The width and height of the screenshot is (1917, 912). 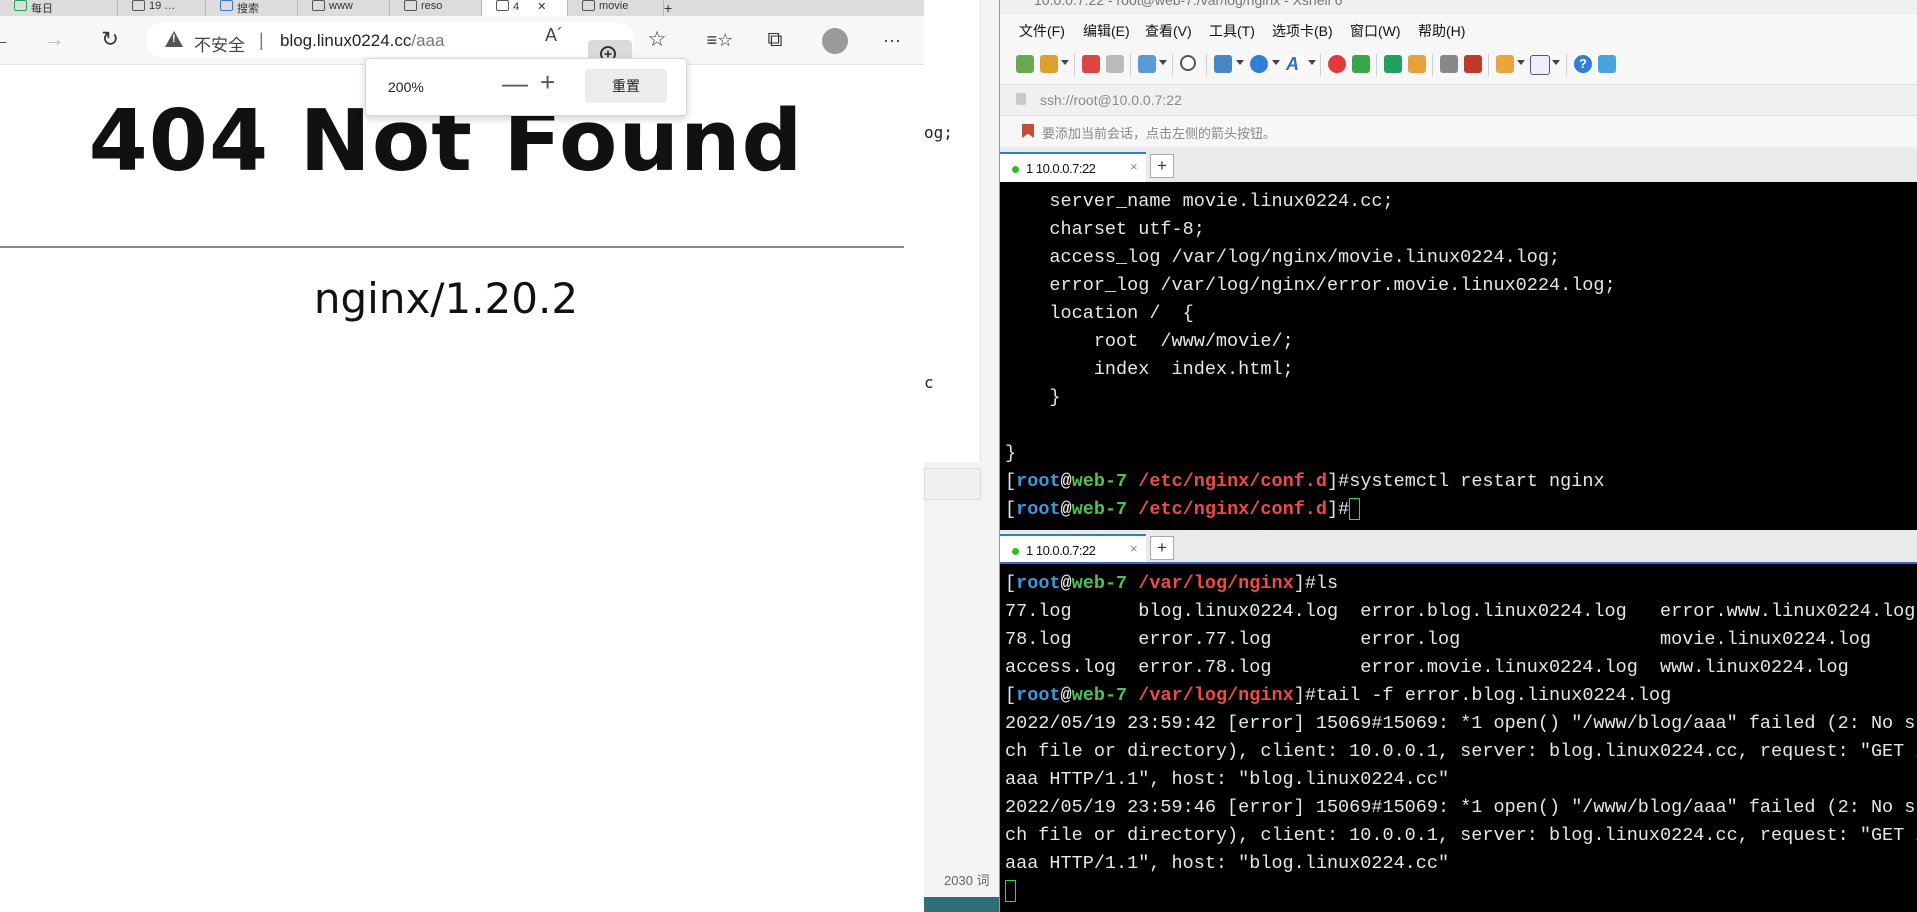 I want to click on favorites-icon: ≡☆, so click(x=720, y=40).